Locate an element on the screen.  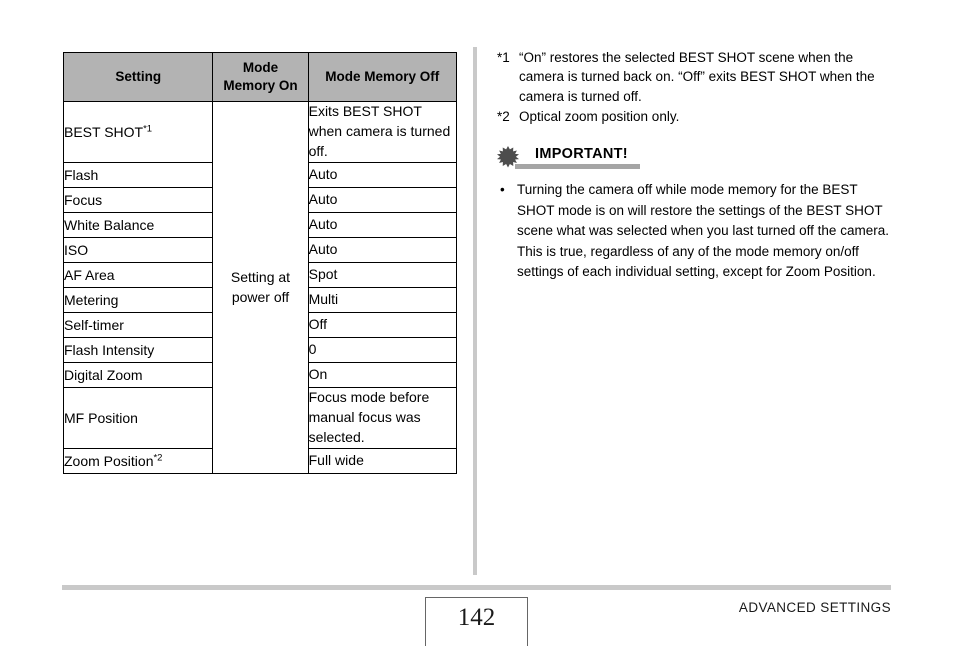
cell-setting-name: White Balance is located at coordinates (138, 225).